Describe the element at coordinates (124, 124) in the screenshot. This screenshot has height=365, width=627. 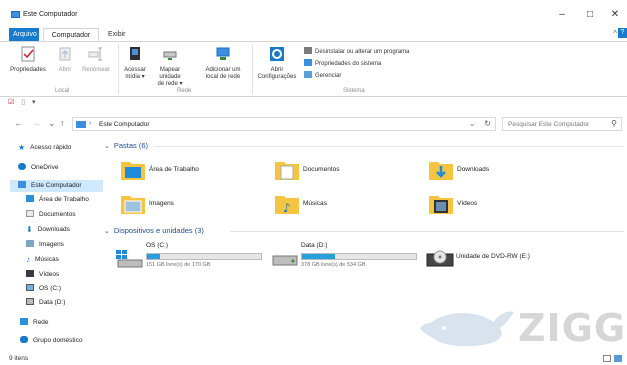
I see `breadcrumb: Este Computador` at that location.